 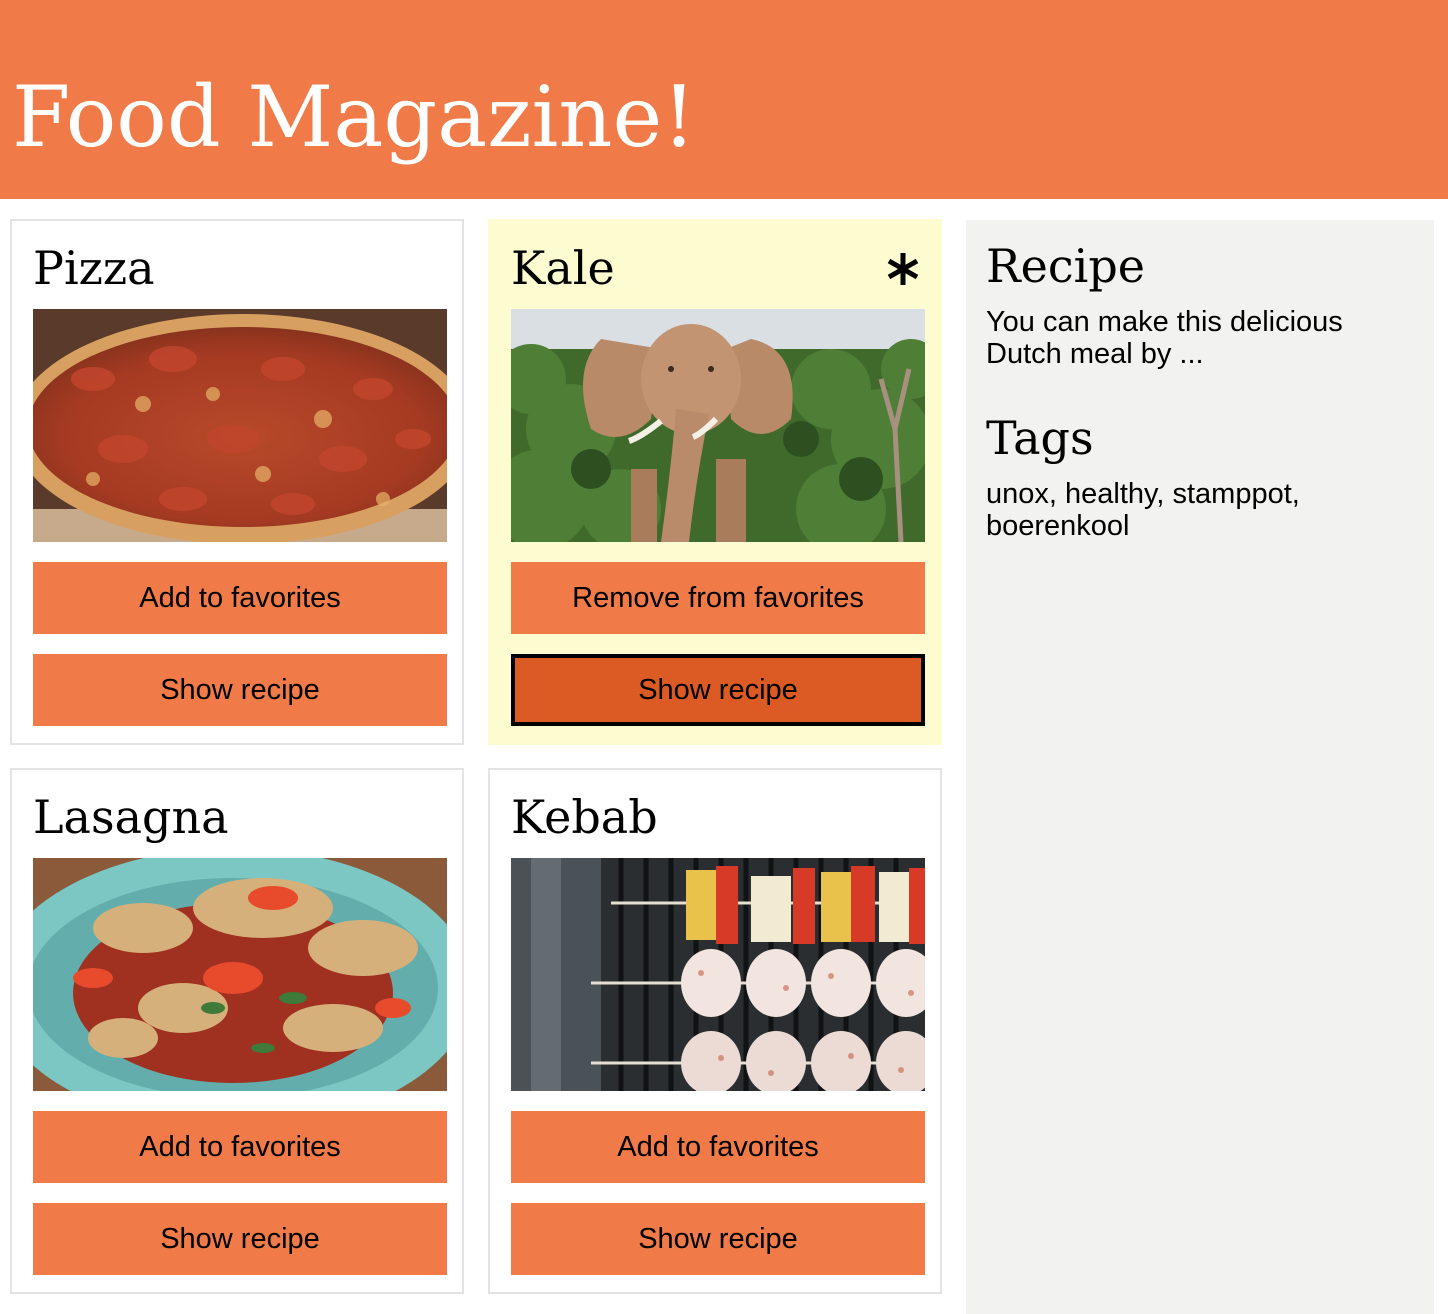 I want to click on kebab-image, so click(x=718, y=974).